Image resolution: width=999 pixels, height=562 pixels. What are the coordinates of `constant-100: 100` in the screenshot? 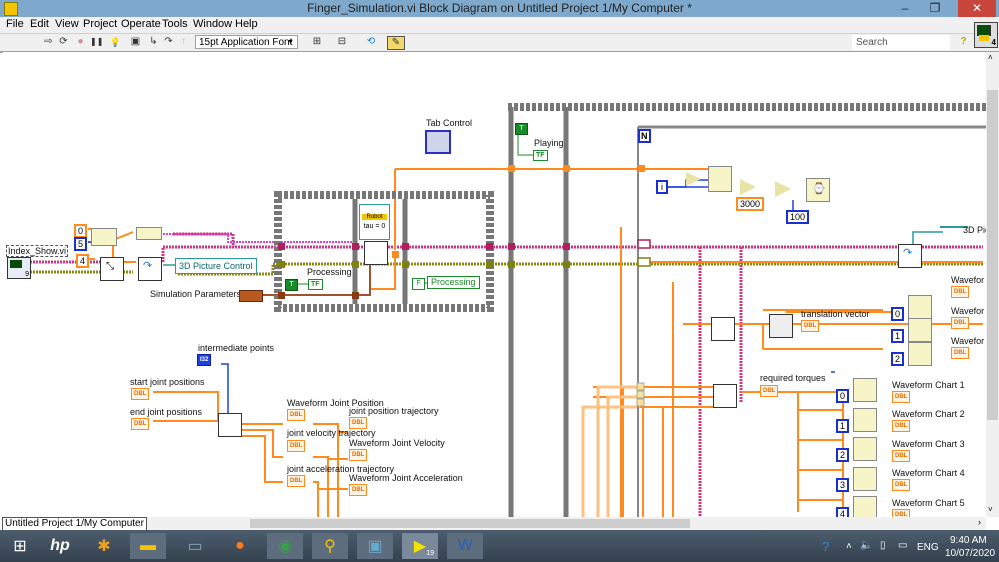 It's located at (798, 217).